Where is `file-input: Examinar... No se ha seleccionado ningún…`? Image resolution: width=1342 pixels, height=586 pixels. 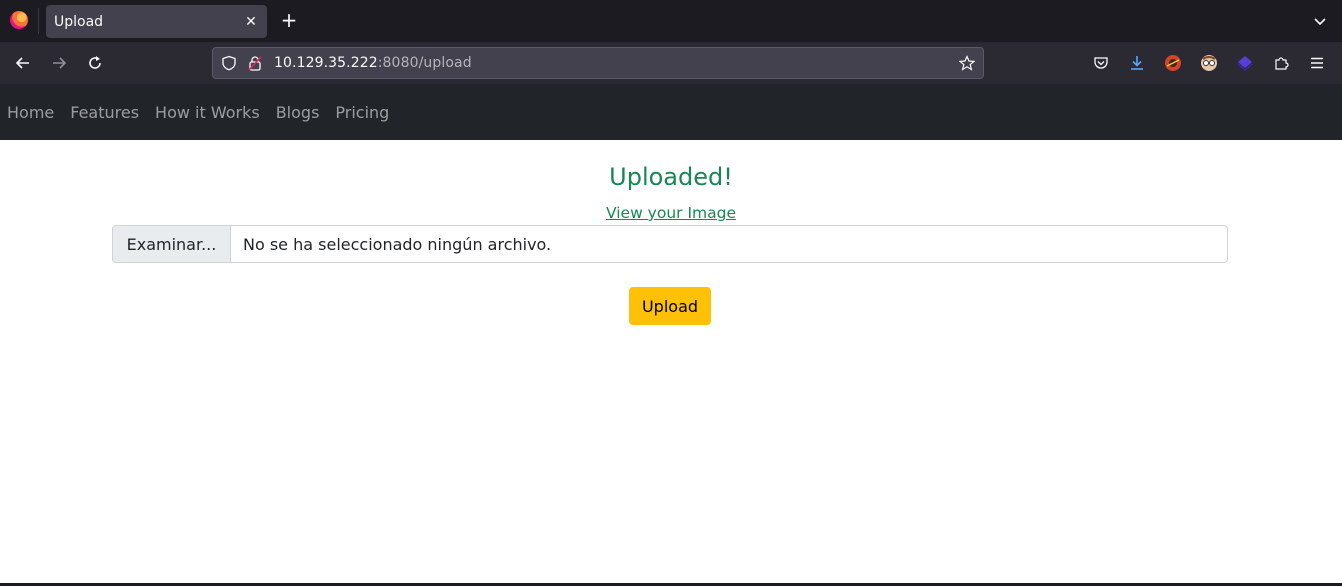 file-input: Examinar... No se ha seleccionado ningún… is located at coordinates (670, 244).